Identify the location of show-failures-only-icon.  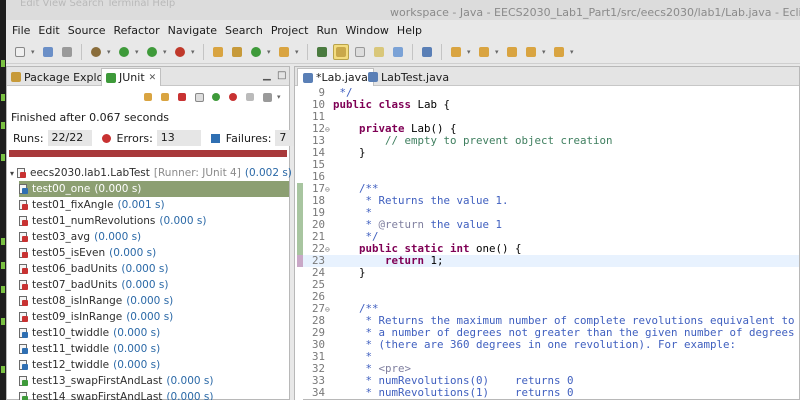
(182, 97).